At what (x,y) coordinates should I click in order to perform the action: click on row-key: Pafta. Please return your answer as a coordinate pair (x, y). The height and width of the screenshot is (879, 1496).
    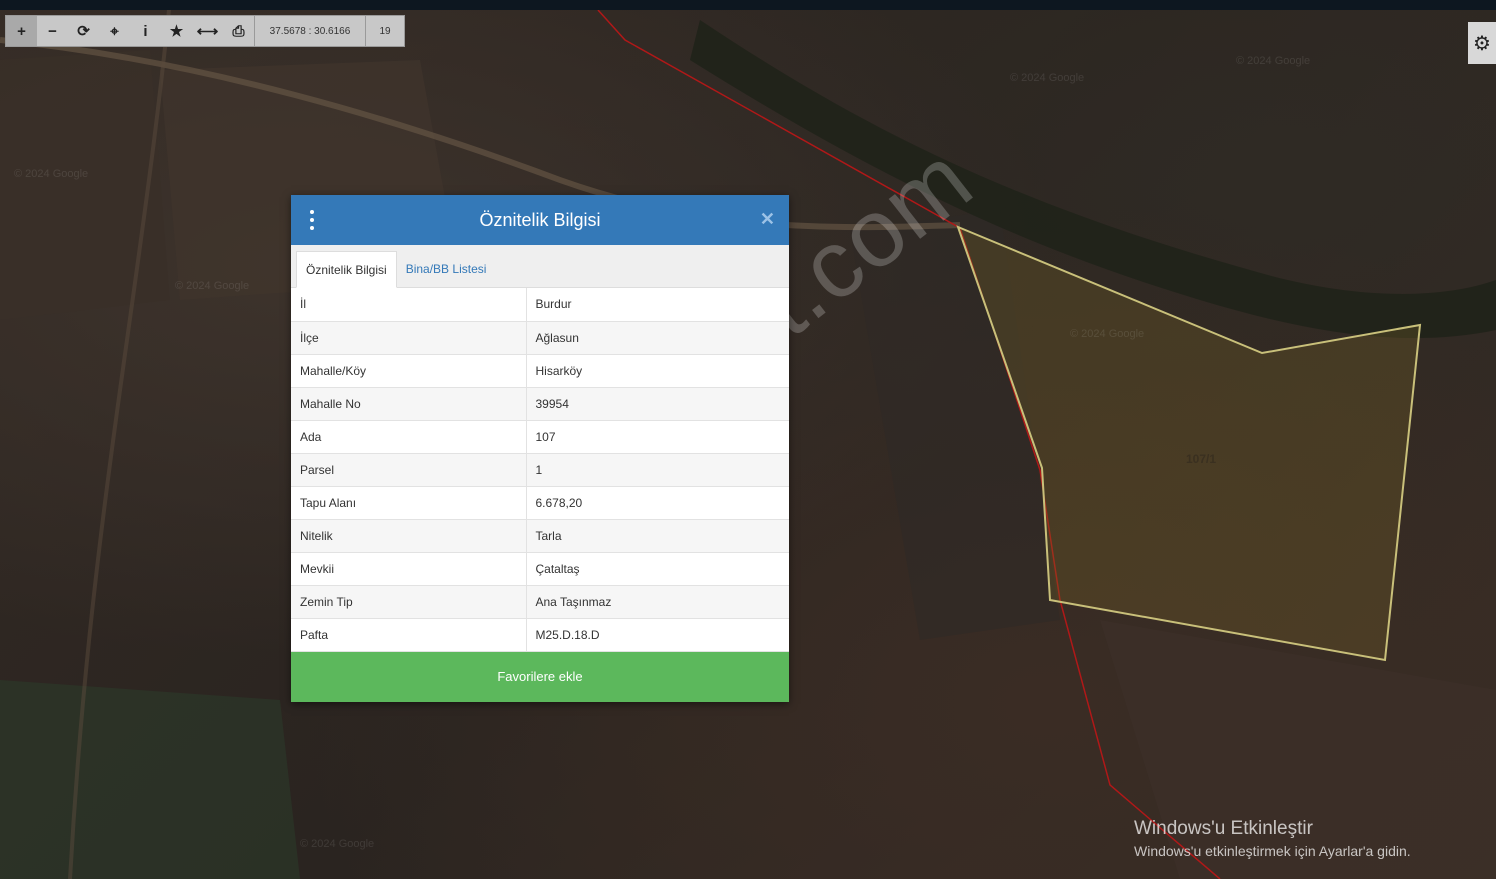
    Looking at the image, I should click on (409, 635).